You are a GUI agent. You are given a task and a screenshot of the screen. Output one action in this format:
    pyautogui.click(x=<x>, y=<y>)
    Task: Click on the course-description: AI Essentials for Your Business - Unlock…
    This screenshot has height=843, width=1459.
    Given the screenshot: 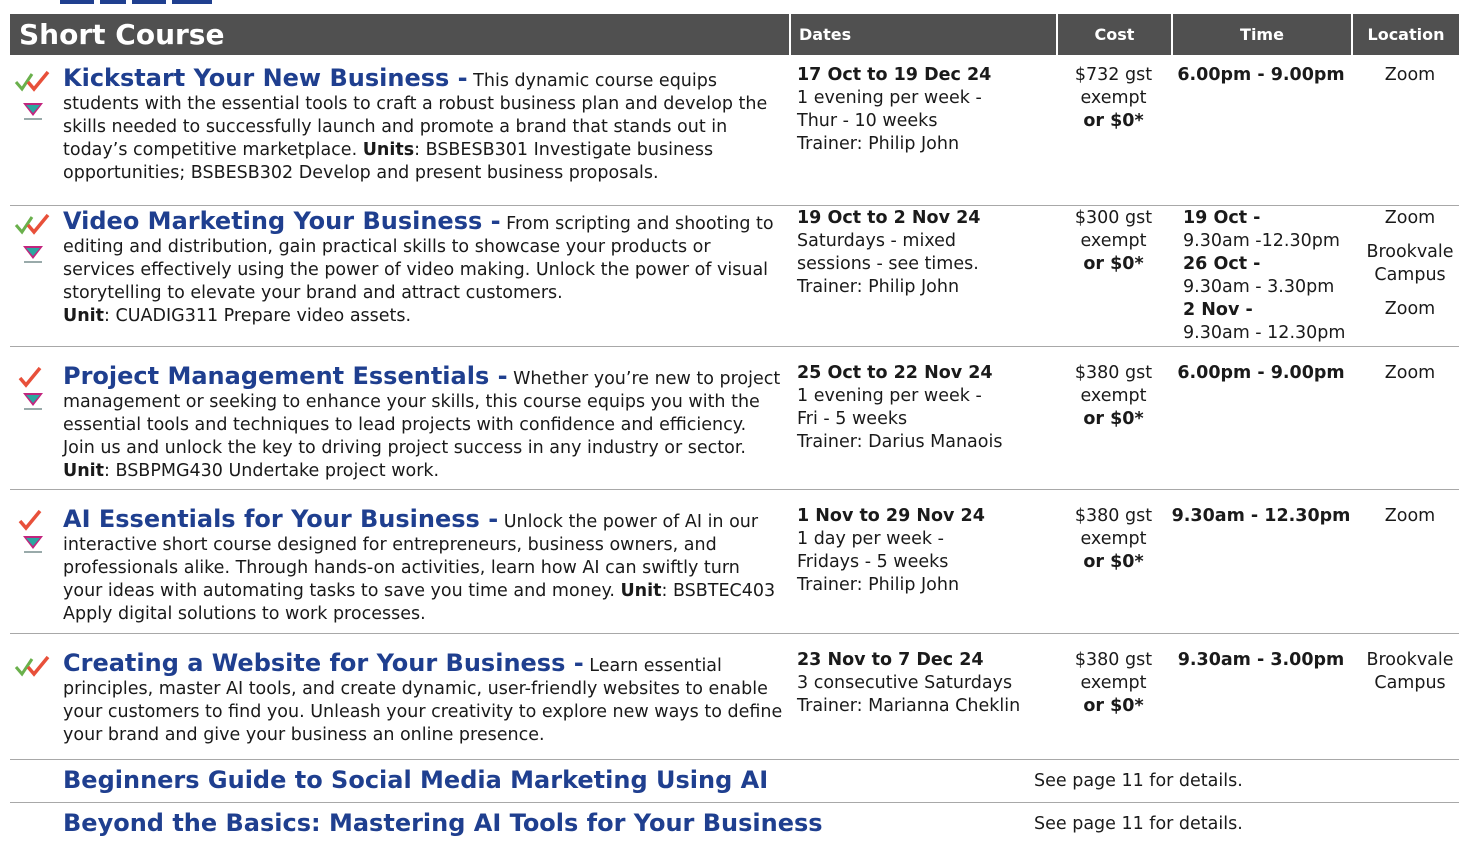 What is the action you would take?
    pyautogui.click(x=423, y=565)
    